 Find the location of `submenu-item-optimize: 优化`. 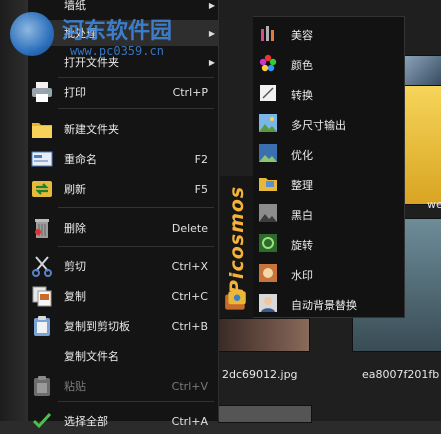

submenu-item-optimize: 优化 is located at coordinates (328, 154).